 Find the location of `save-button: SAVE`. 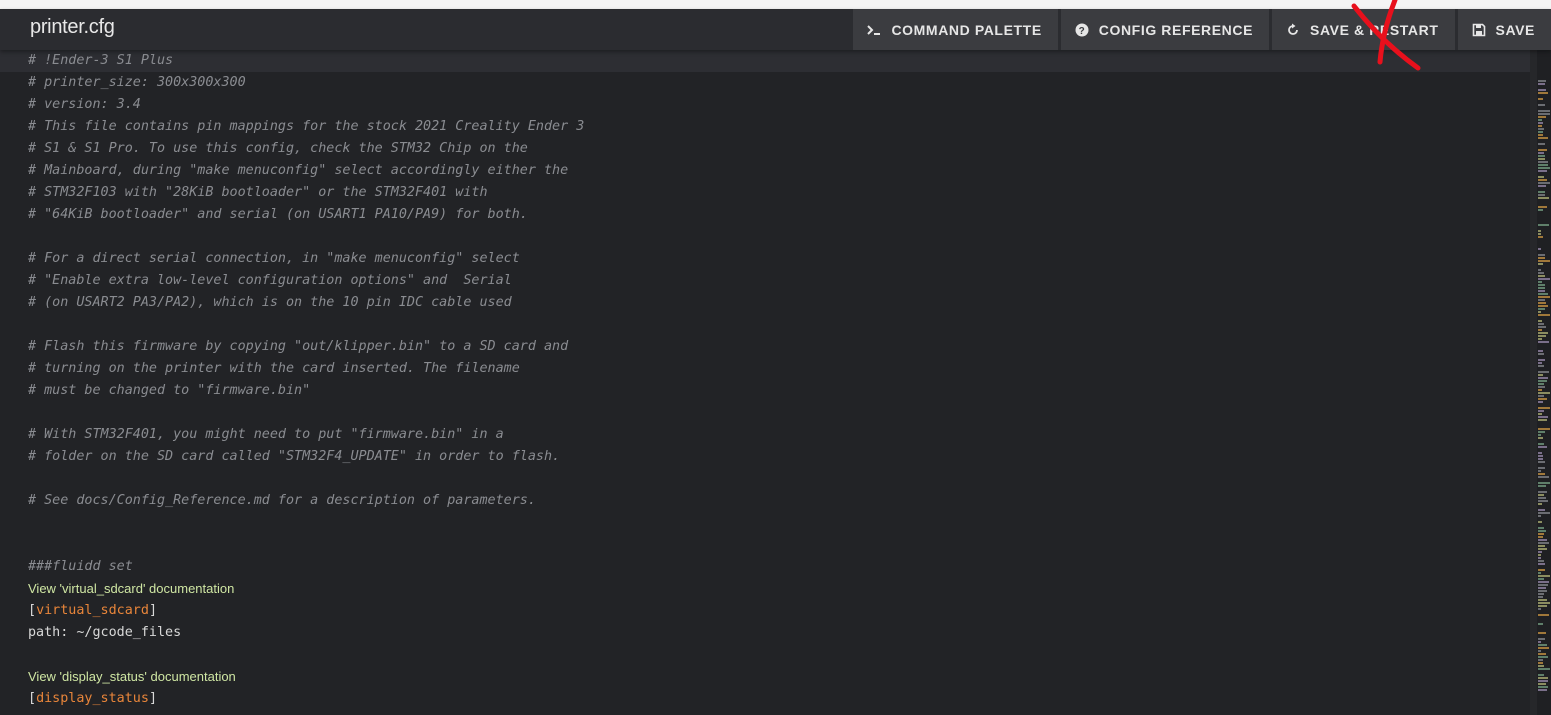

save-button: SAVE is located at coordinates (1504, 29).